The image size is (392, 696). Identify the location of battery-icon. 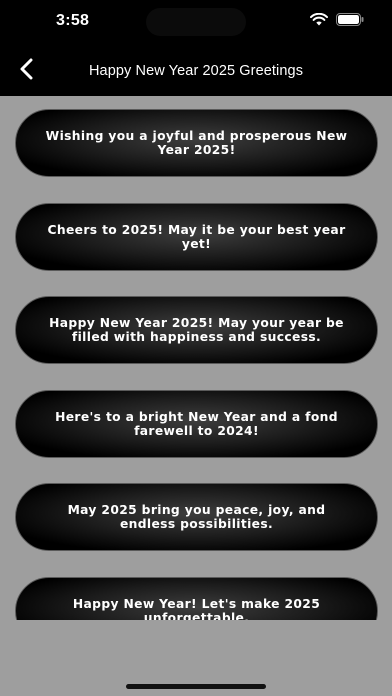
(350, 22).